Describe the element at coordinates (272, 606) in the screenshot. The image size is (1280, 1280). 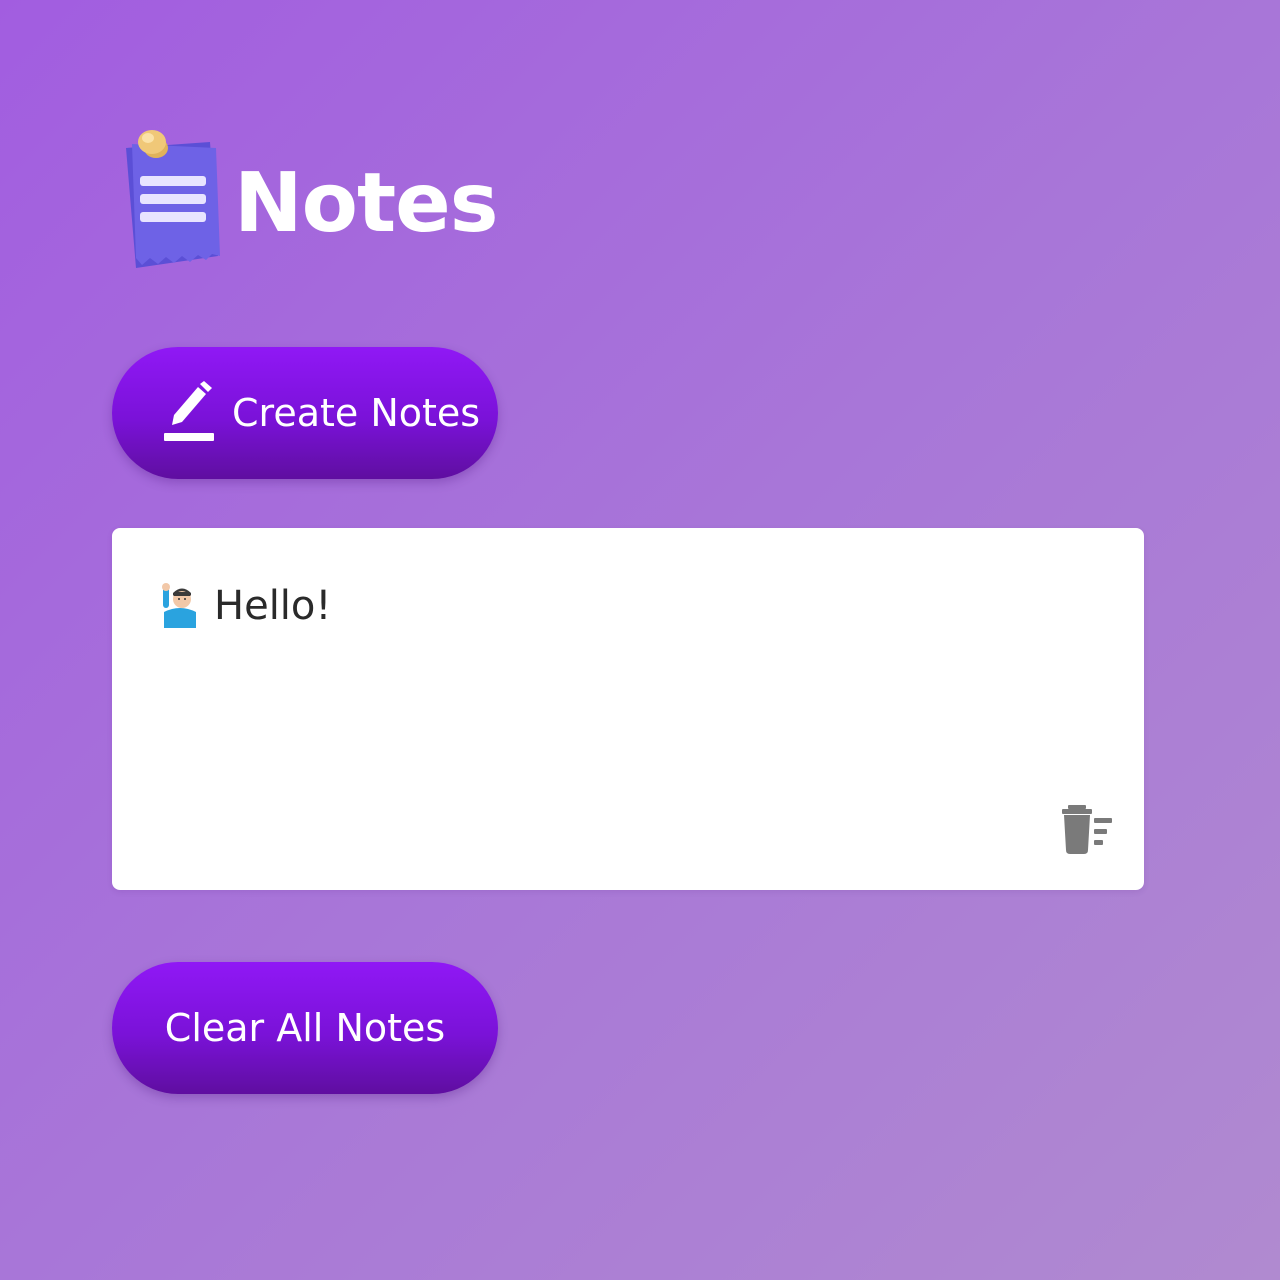
I see `note-text: Hello!` at that location.